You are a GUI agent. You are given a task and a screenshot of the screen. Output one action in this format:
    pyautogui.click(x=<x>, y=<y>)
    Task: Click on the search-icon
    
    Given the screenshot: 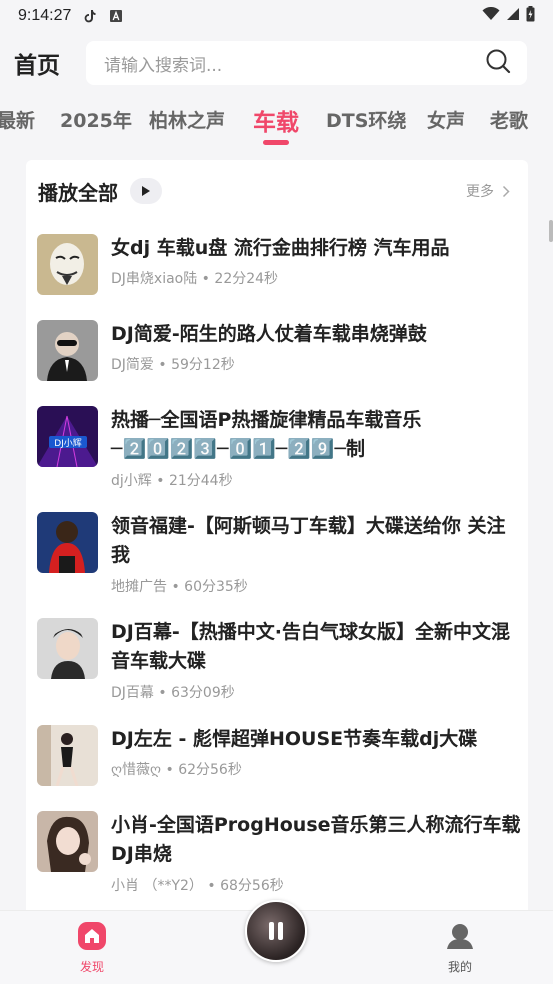 What is the action you would take?
    pyautogui.click(x=498, y=63)
    